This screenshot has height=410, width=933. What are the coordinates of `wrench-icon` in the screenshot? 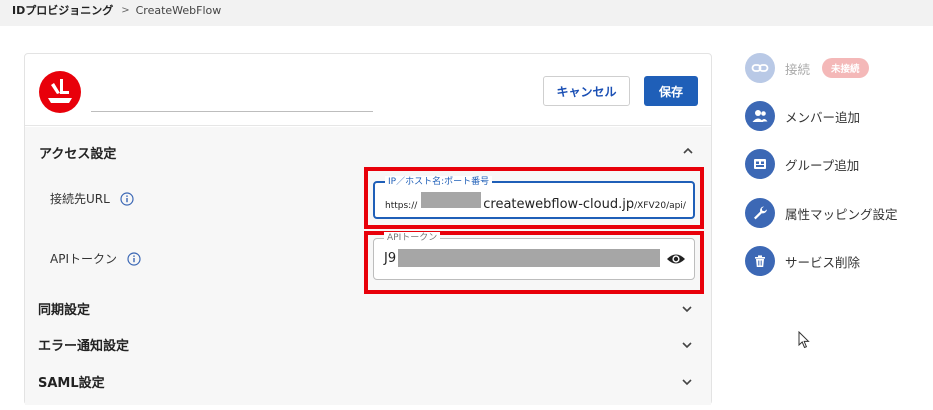 It's located at (760, 213).